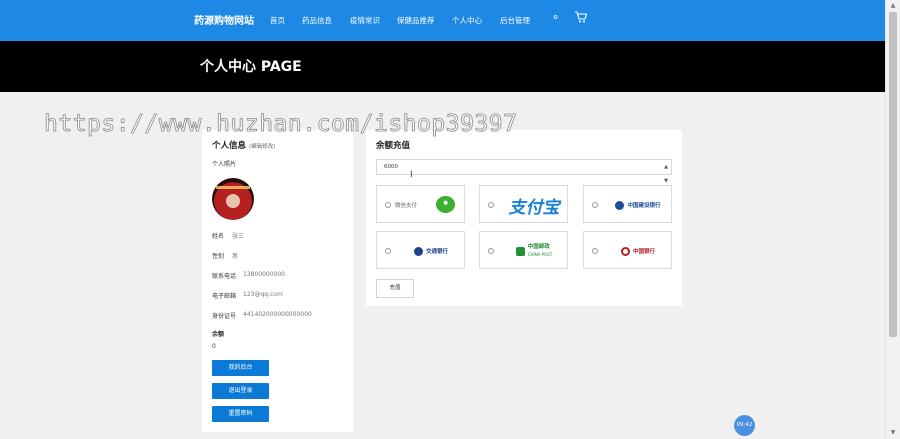  I want to click on avatar, so click(233, 199).